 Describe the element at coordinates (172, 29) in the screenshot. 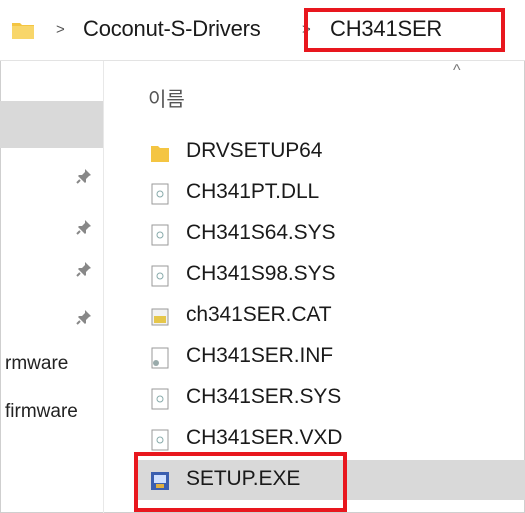

I see `breadcrumb-item-coconut-s-drivers: Coconut-S-Drivers` at that location.